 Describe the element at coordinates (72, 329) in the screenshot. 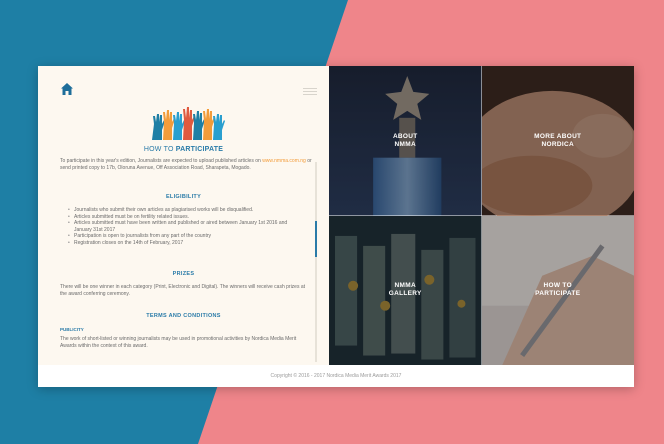

I see `publicity-subheading: PUBLICITY` at that location.